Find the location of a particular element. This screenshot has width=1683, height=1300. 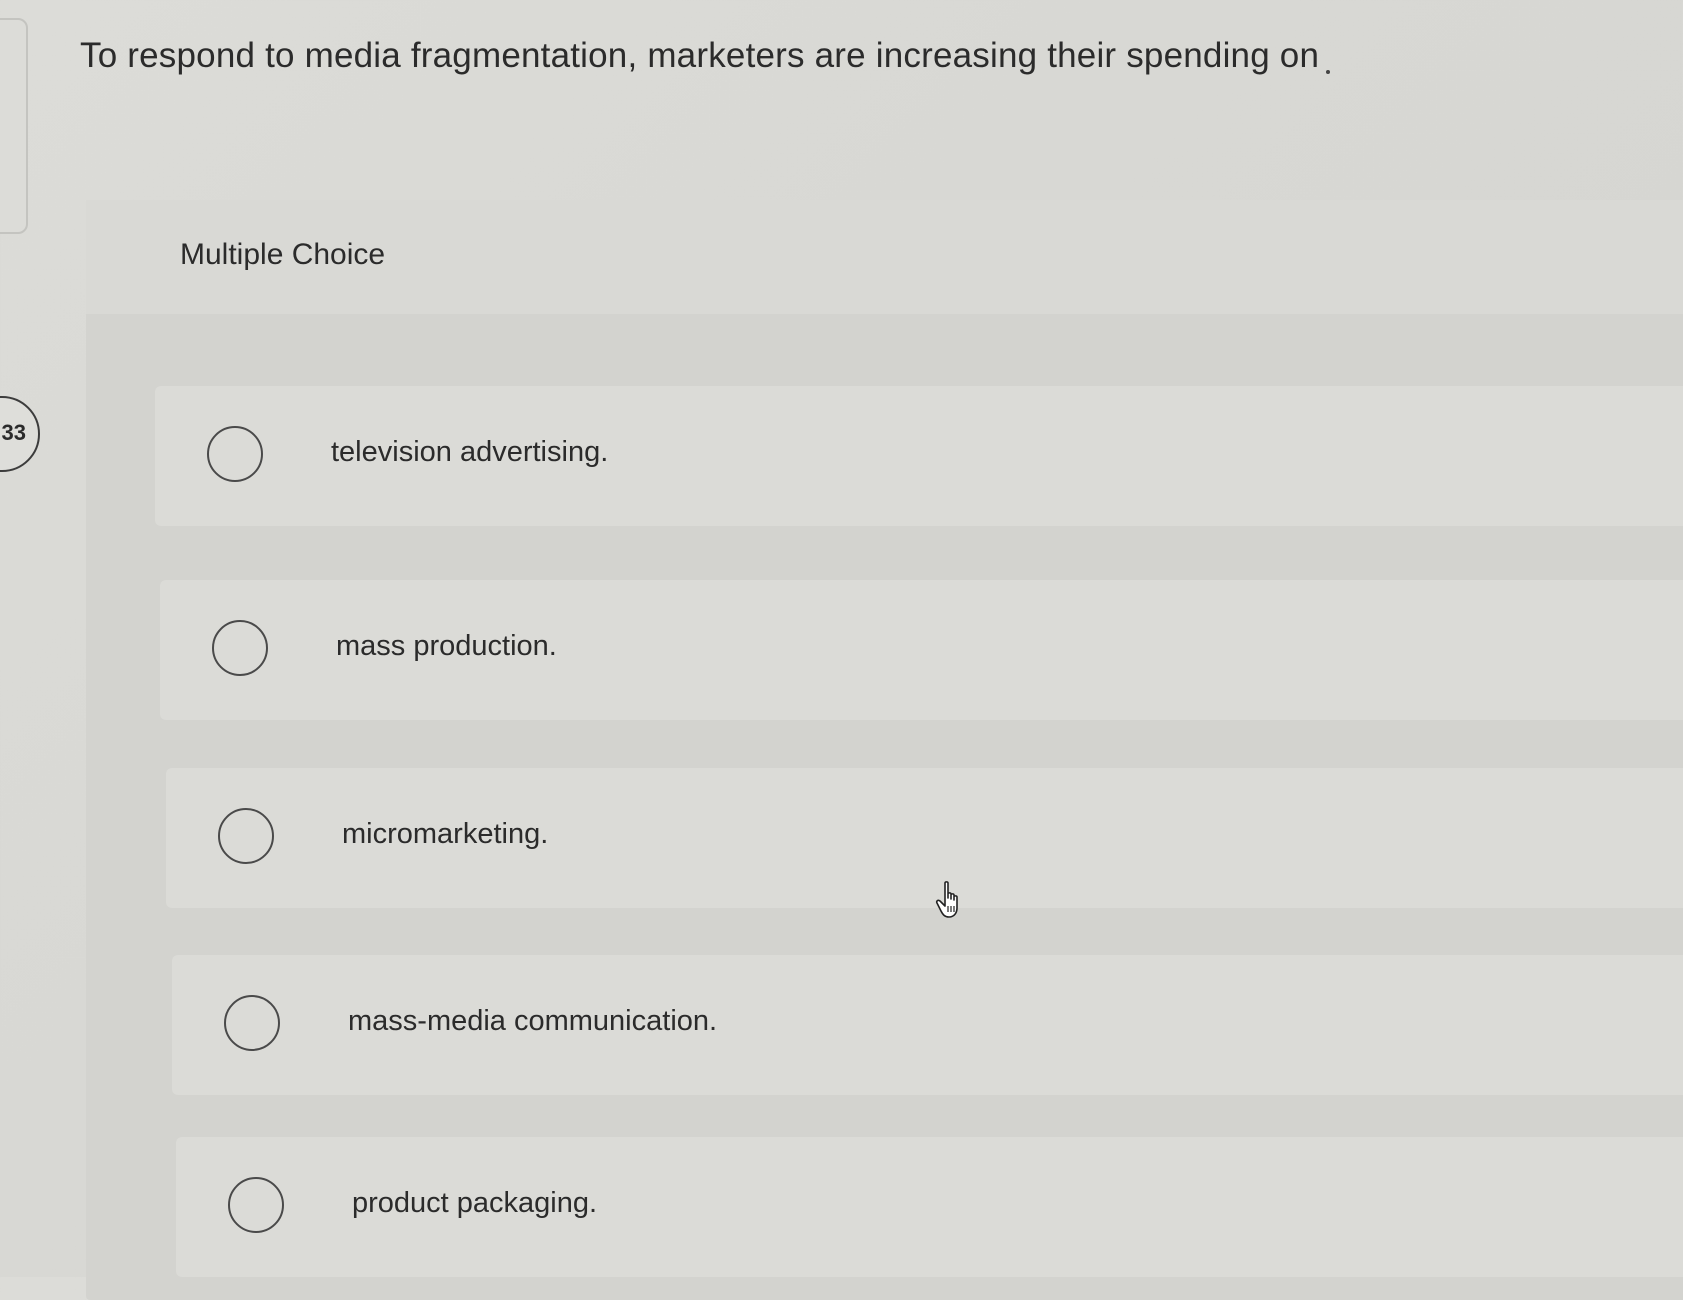

option-mass-production: mass production. is located at coordinates (921, 650).